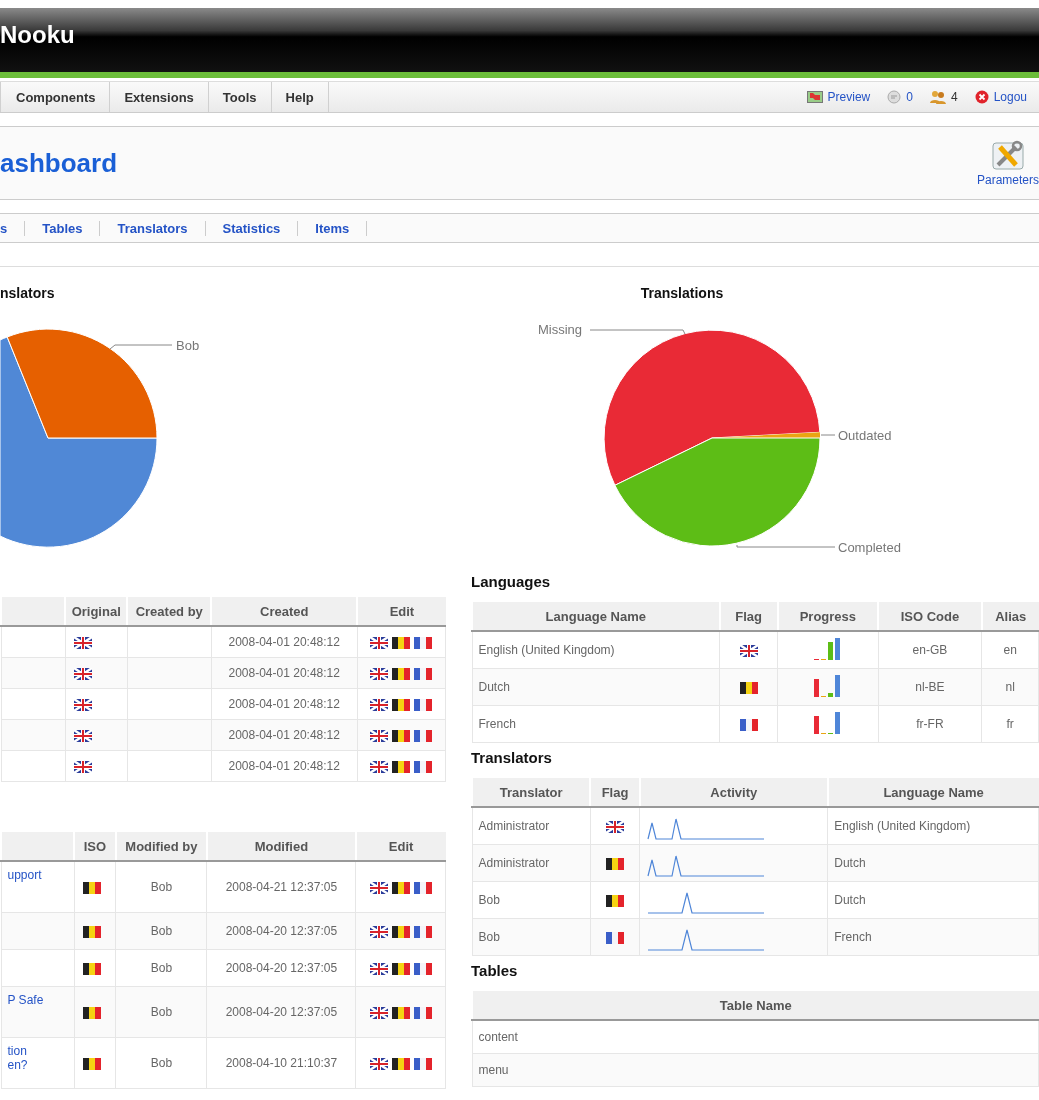 Image resolution: width=1039 pixels, height=1100 pixels. I want to click on status-link: 0, so click(909, 97).